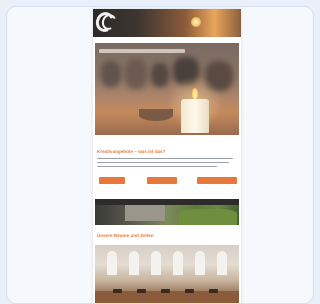 The width and height of the screenshot is (320, 304). What do you see at coordinates (196, 22) in the screenshot?
I see `sun-glow` at bounding box center [196, 22].